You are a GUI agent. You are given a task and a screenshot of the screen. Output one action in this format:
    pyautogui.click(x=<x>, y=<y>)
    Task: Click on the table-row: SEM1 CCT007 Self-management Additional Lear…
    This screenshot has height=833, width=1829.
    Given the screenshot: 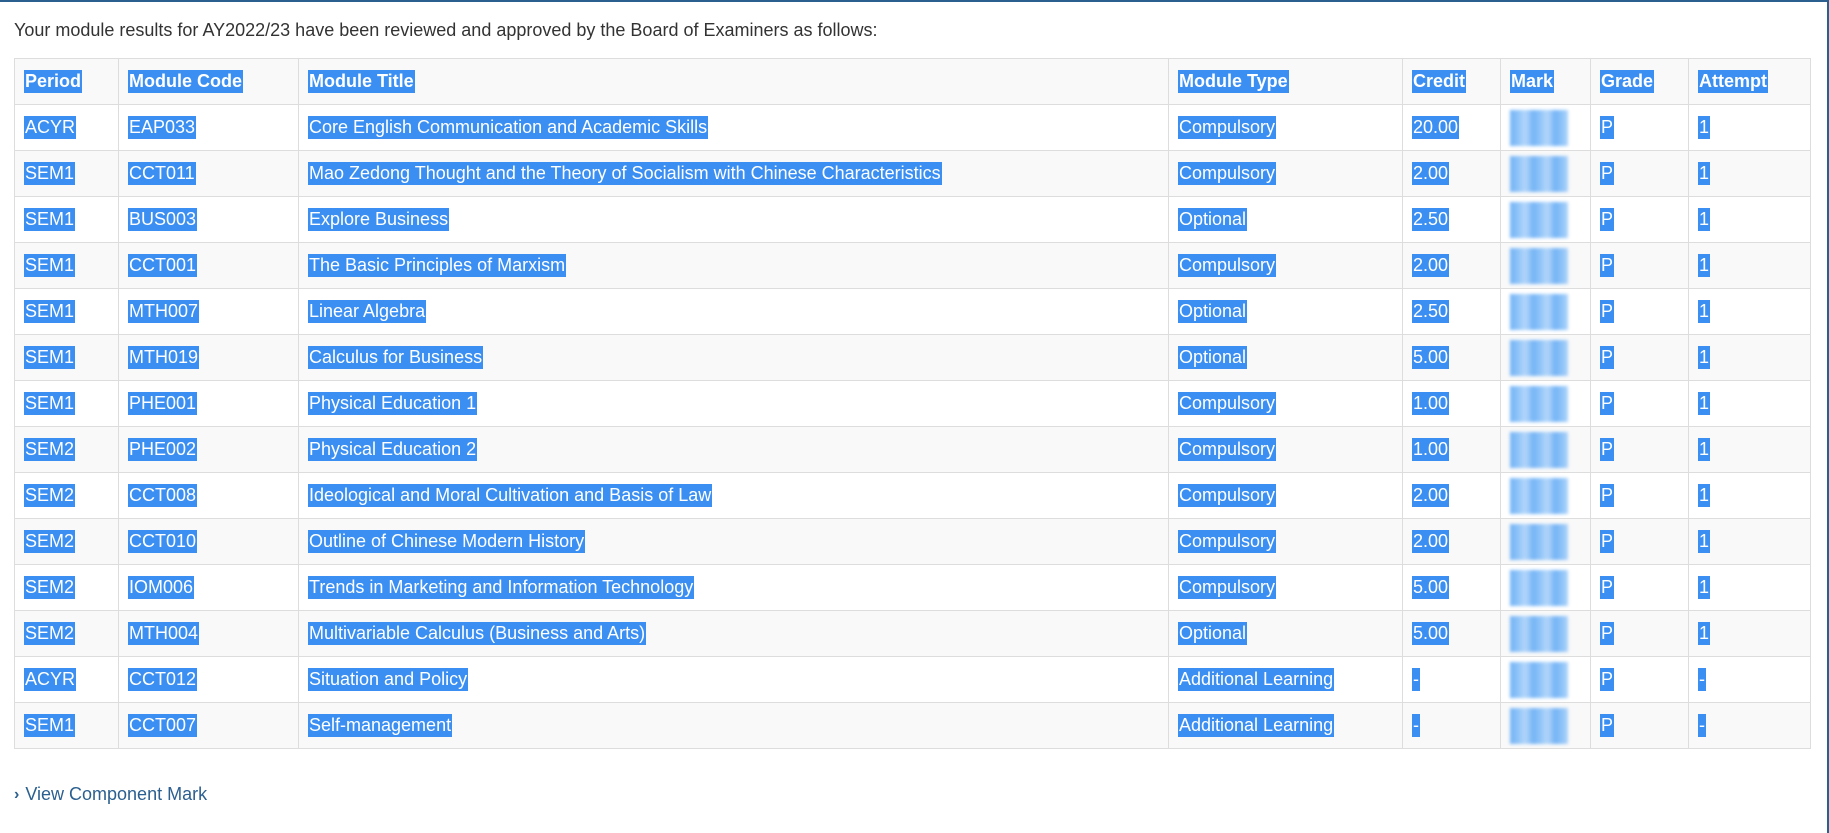 What is the action you would take?
    pyautogui.click(x=912, y=725)
    